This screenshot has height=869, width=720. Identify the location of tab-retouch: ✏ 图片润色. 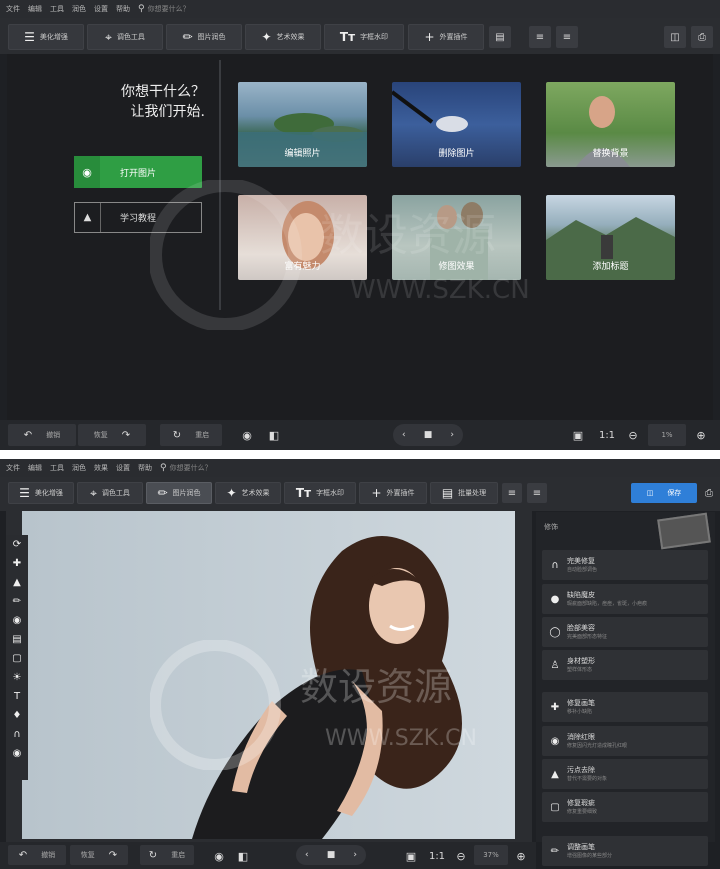
(204, 37).